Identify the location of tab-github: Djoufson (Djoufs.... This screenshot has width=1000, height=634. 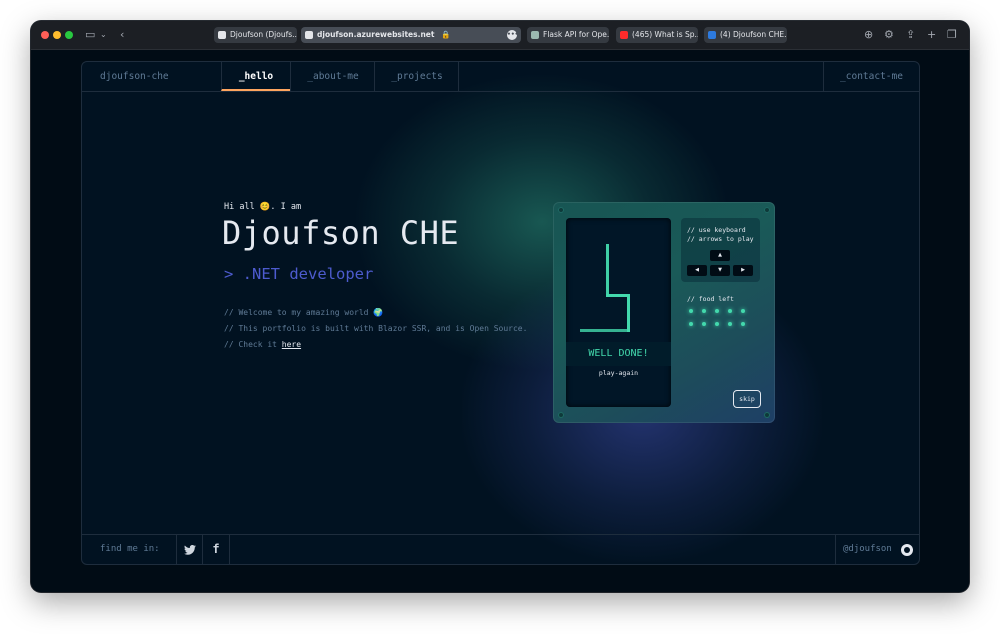
(255, 35).